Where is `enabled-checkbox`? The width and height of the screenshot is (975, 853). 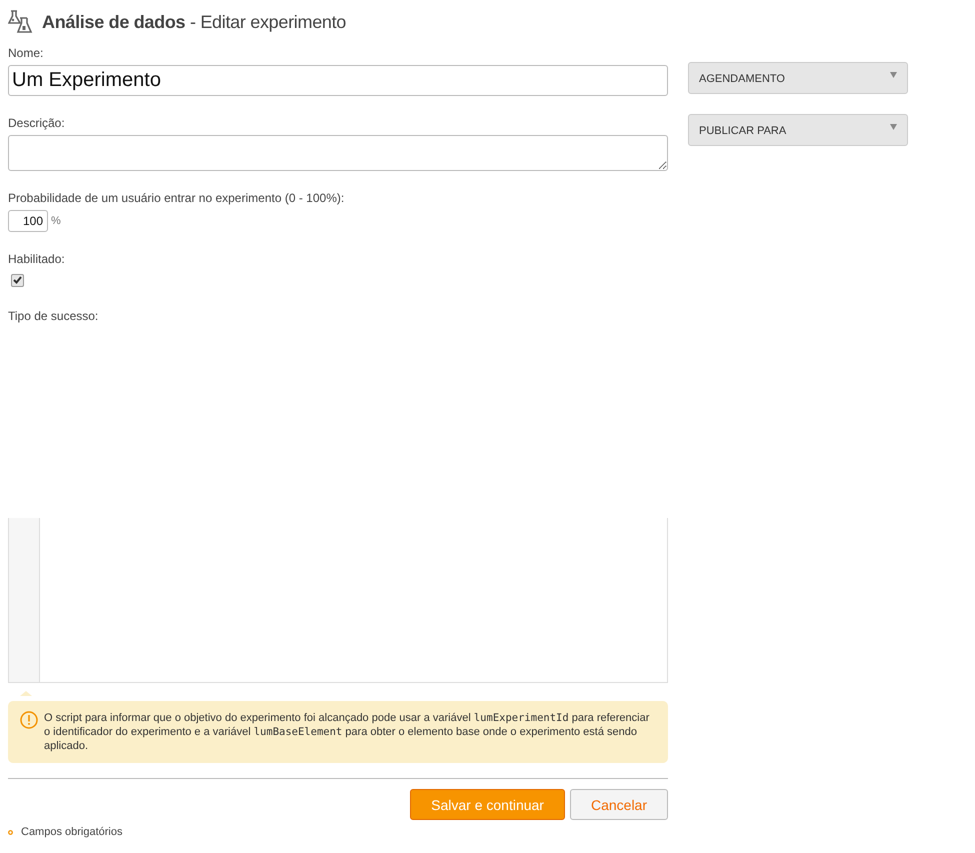
enabled-checkbox is located at coordinates (17, 280).